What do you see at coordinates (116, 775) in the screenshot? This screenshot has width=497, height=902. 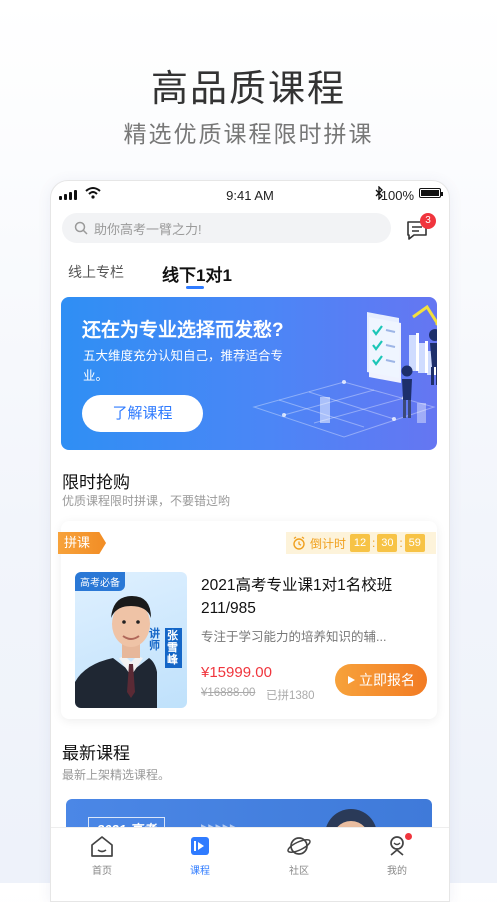 I see `latest-courses-subtitle: 最新上架精选课程。` at bounding box center [116, 775].